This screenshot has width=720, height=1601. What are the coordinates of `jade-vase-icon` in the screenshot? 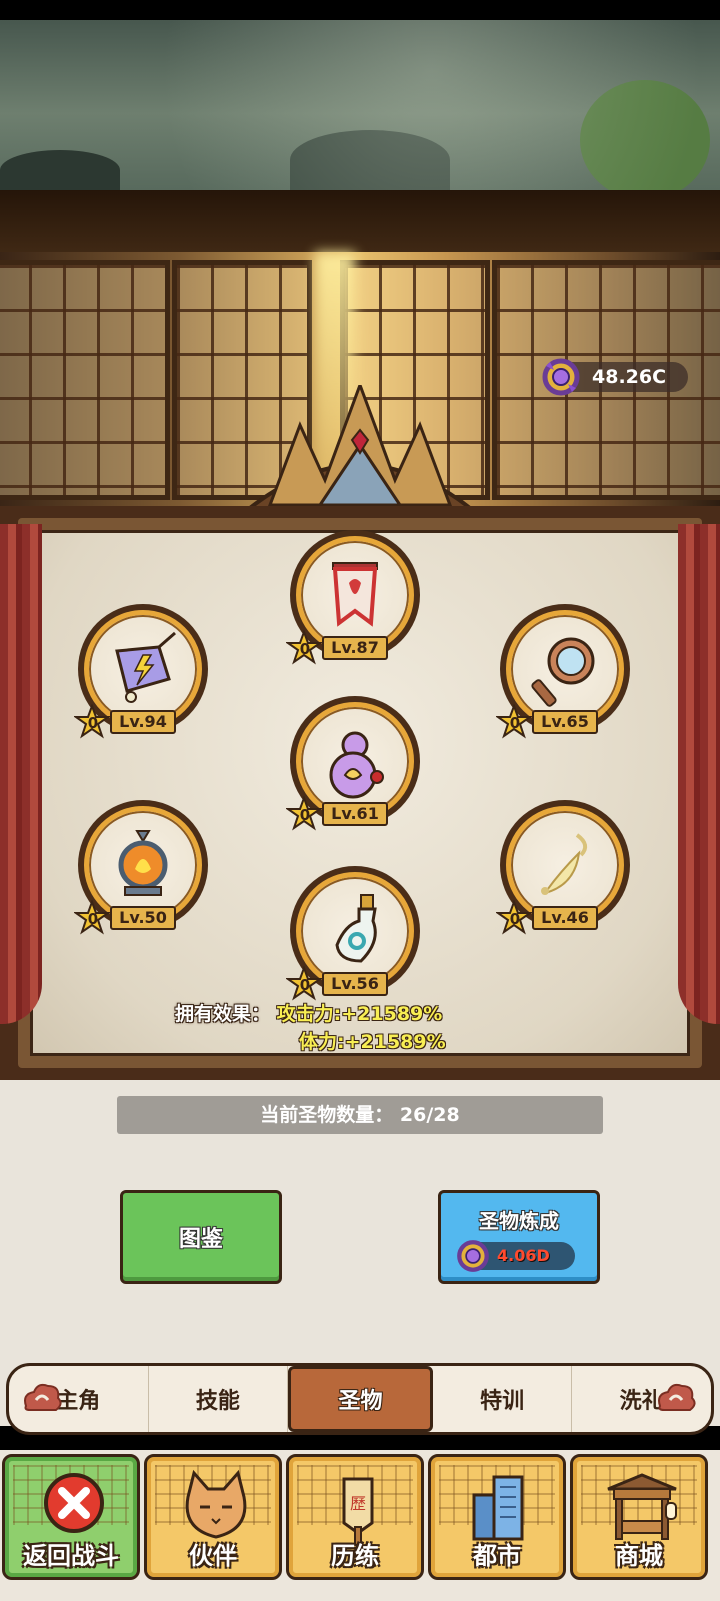 It's located at (356, 928).